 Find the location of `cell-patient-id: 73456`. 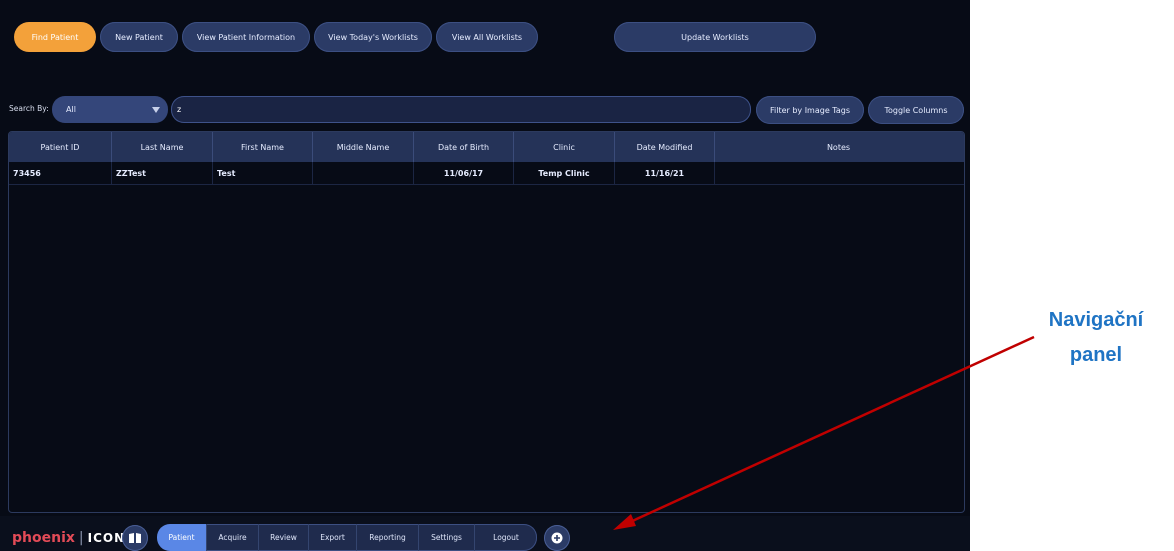

cell-patient-id: 73456 is located at coordinates (60, 173).